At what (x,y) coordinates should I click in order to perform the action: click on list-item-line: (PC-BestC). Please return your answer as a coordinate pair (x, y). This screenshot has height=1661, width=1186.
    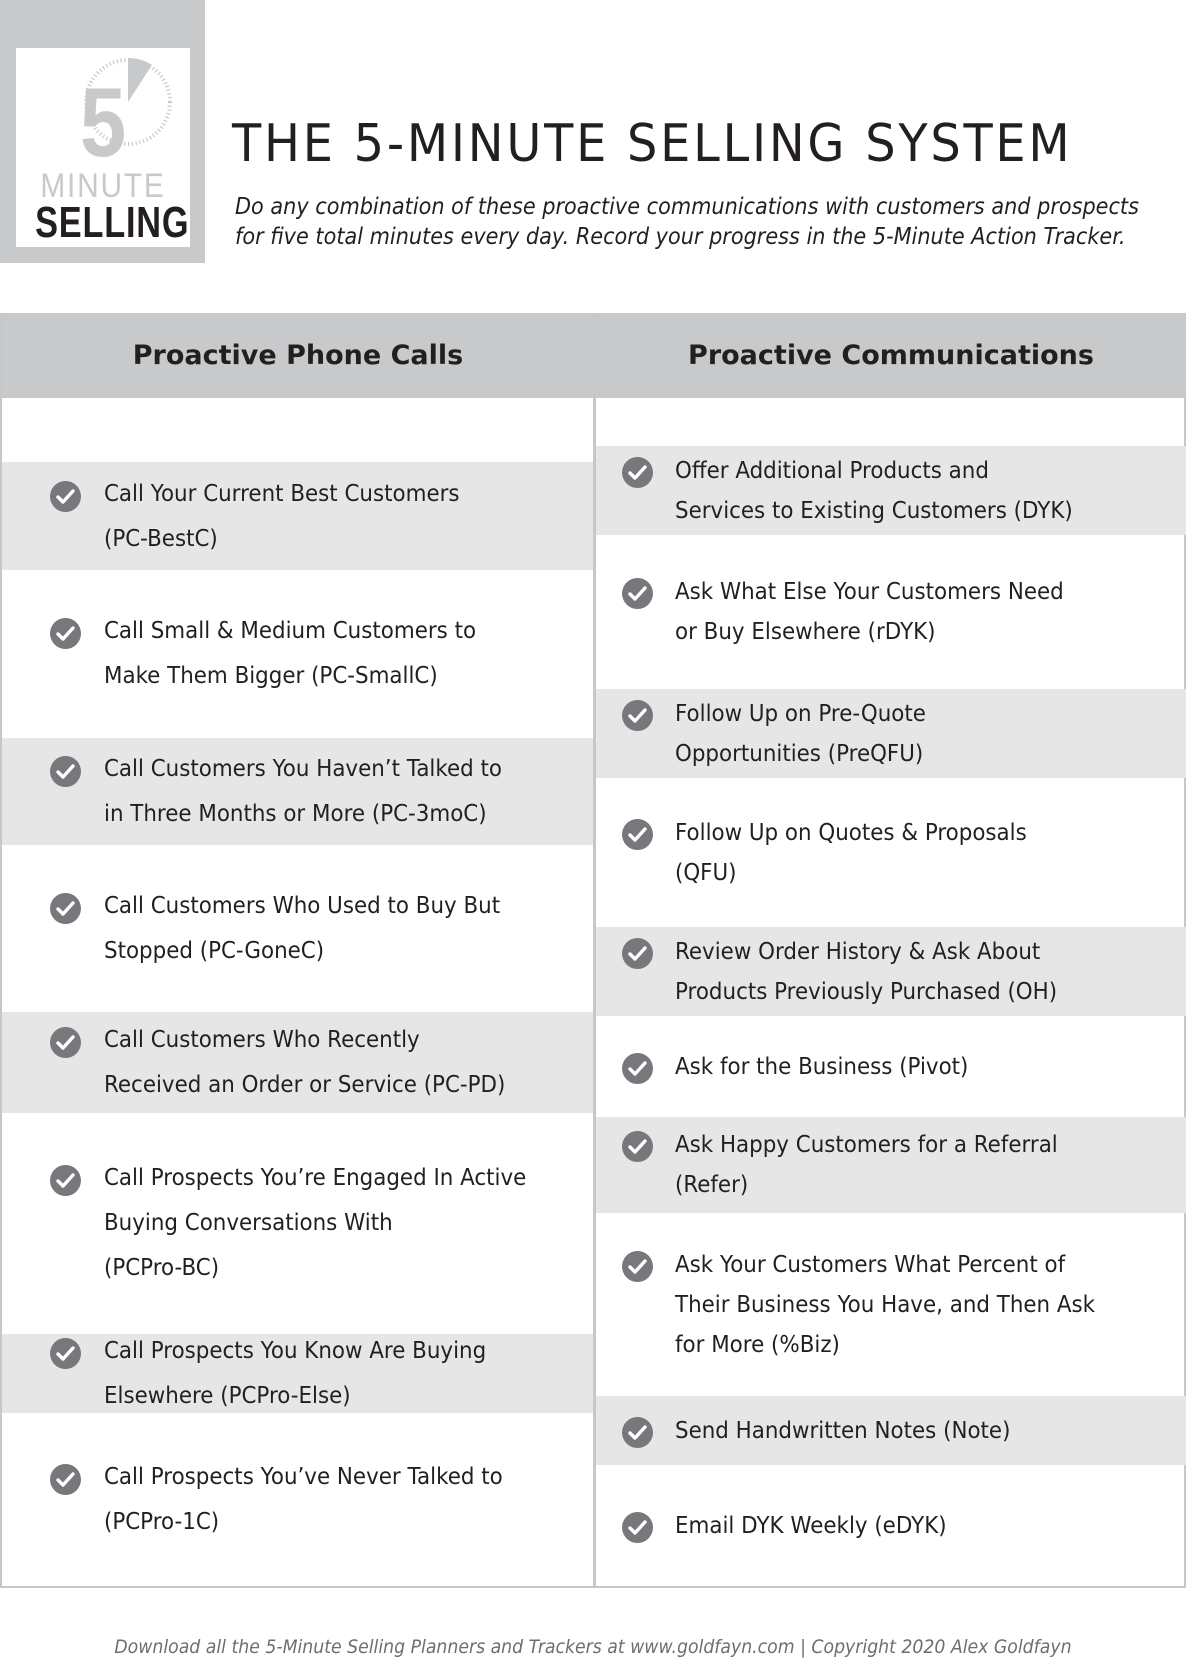
    Looking at the image, I should click on (161, 539).